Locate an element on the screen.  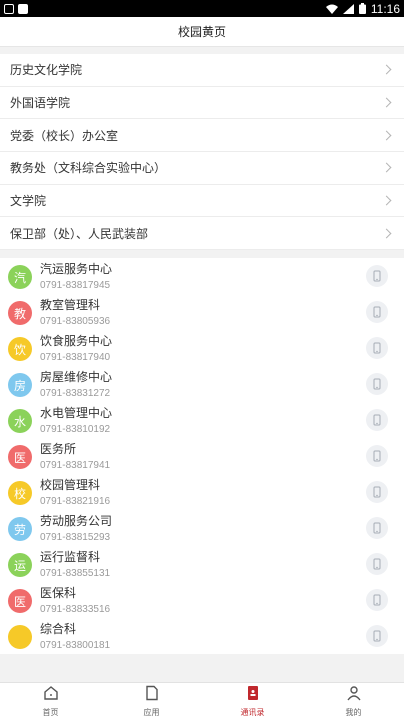
contact-name: 医保科 is located at coordinates (58, 593).